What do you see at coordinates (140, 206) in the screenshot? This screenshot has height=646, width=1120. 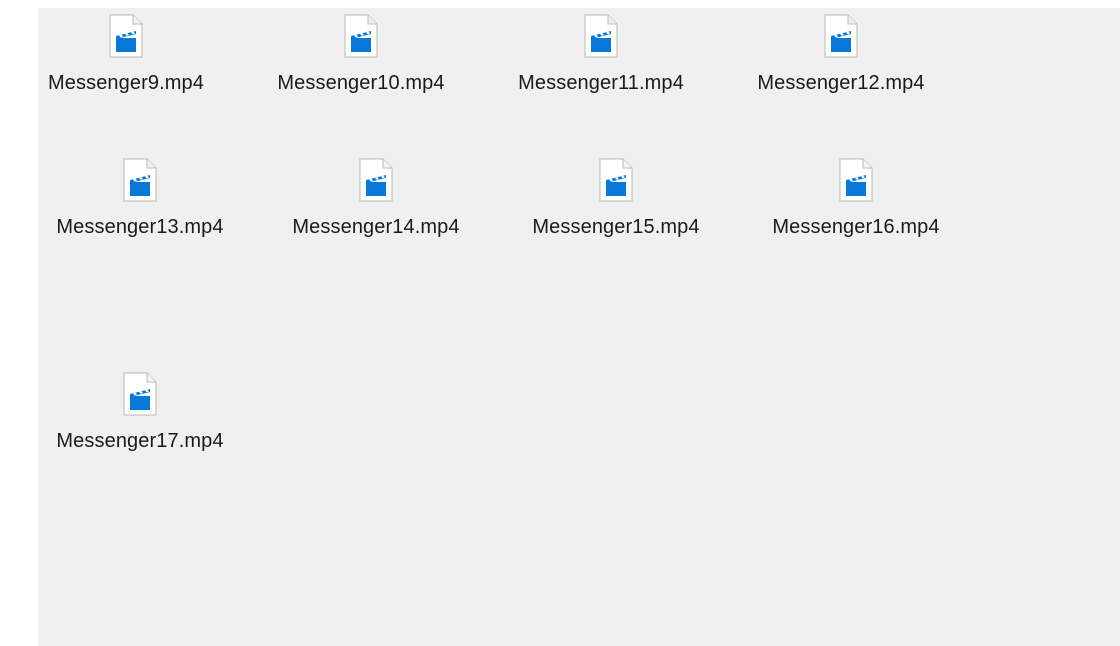 I see `file-item-messenger13: Messenger13.mp4` at bounding box center [140, 206].